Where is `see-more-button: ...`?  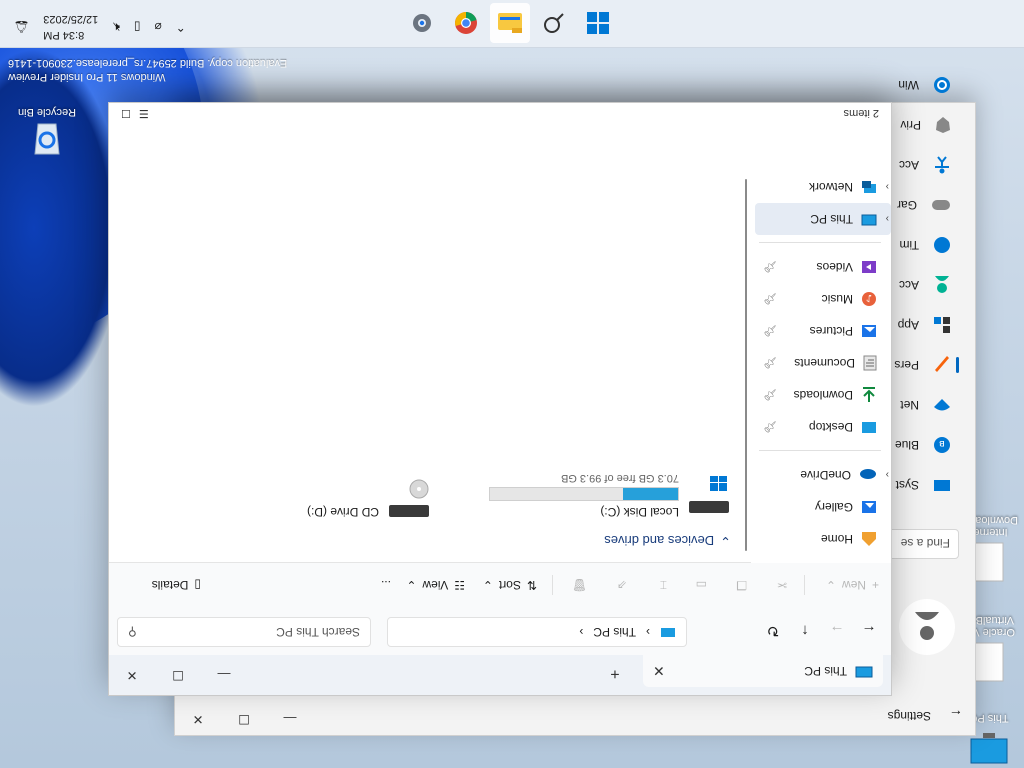
see-more-button: ... is located at coordinates (386, 585).